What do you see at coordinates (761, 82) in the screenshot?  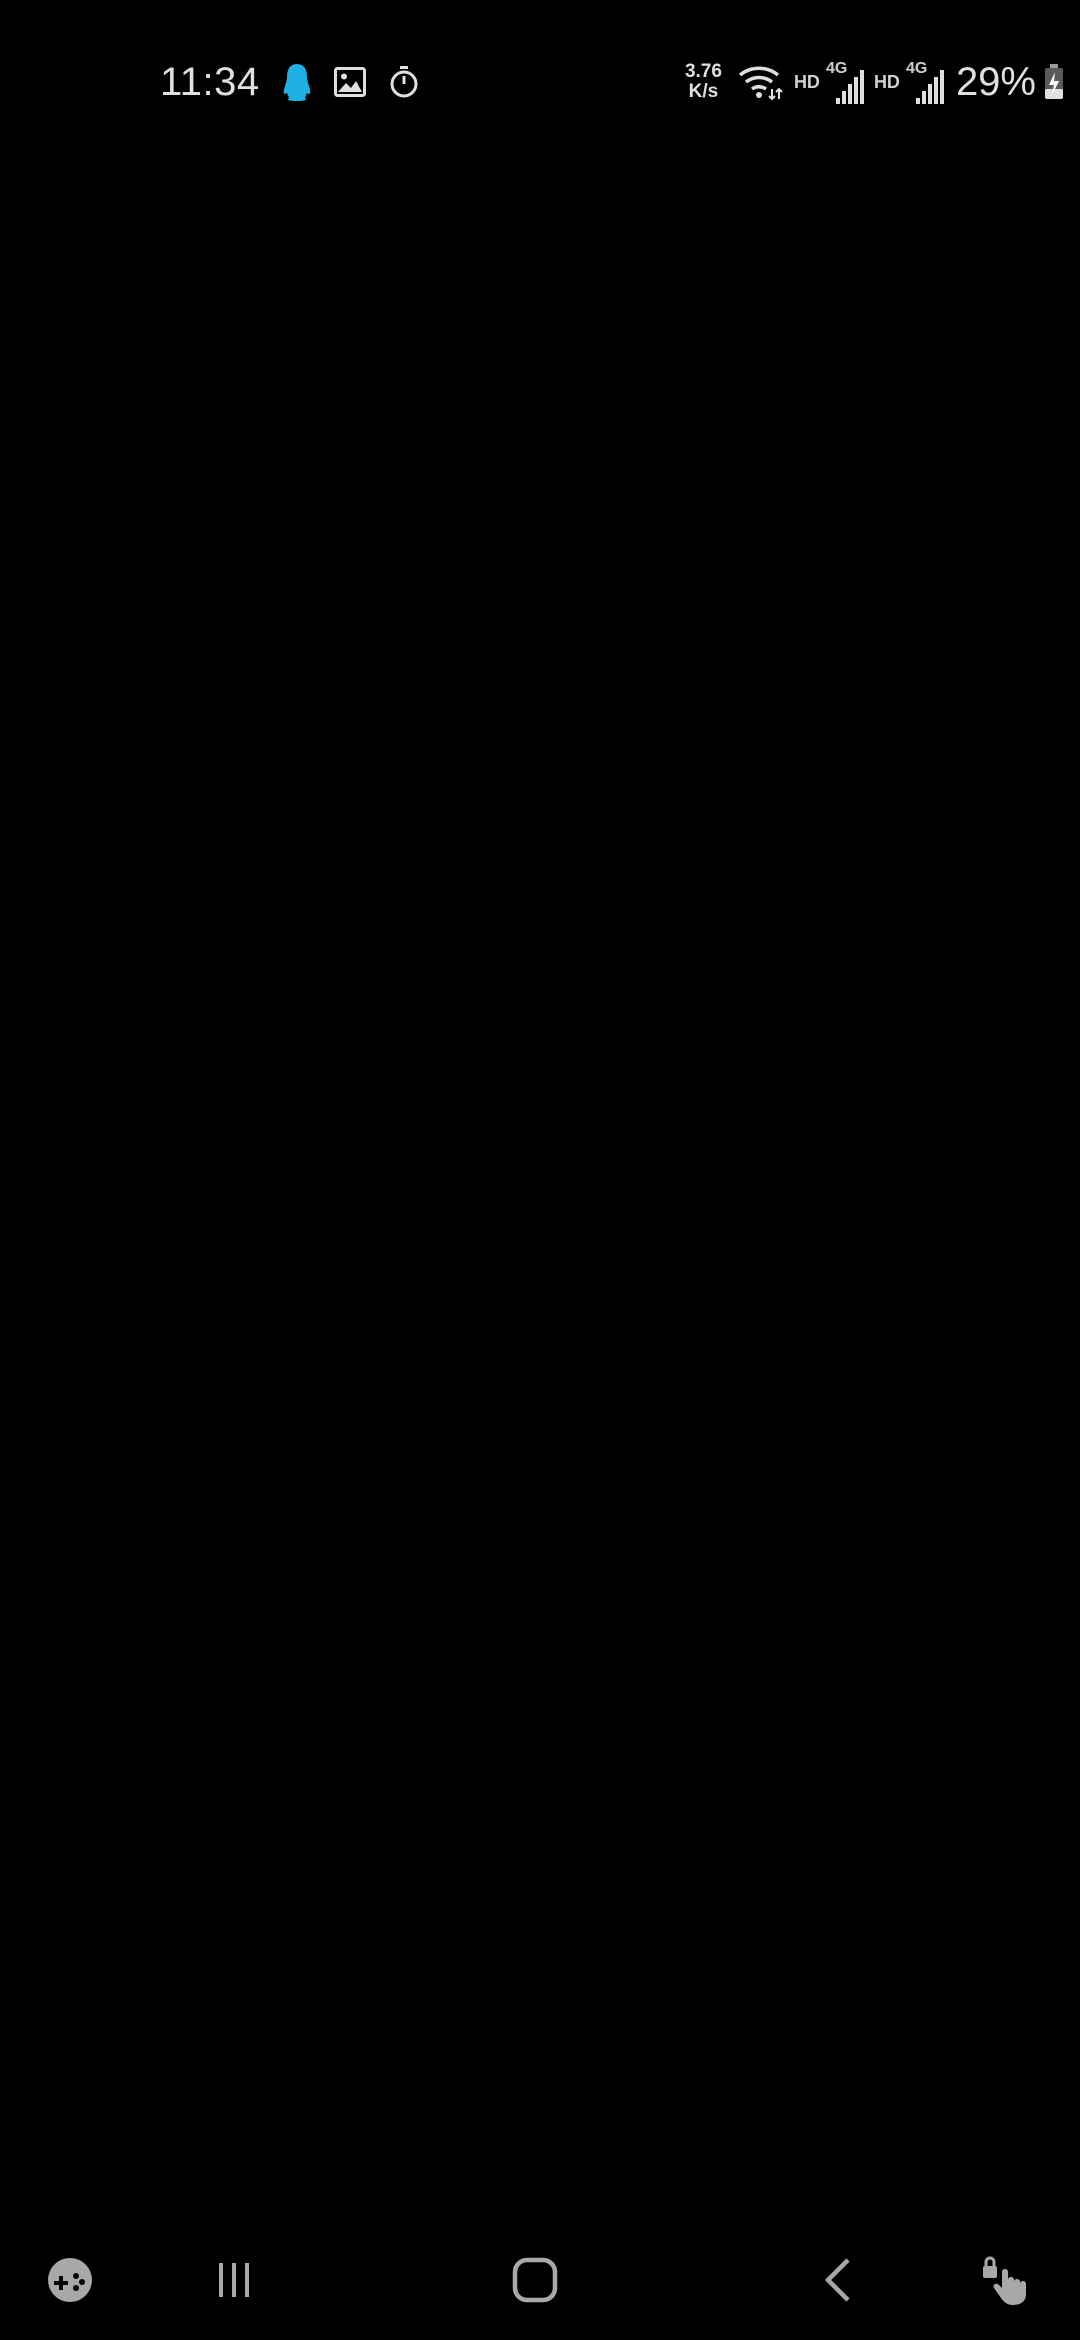 I see `wifi-icon` at bounding box center [761, 82].